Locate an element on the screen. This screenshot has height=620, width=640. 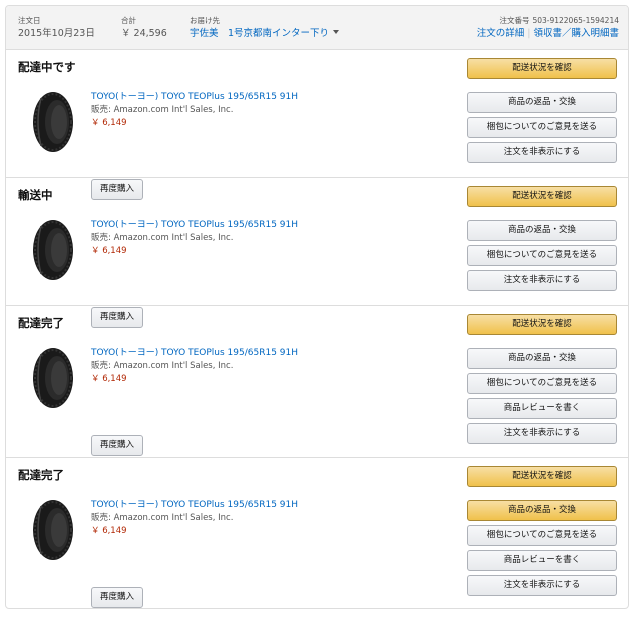
order-details-link: 注文の詳細 is located at coordinates (501, 33).